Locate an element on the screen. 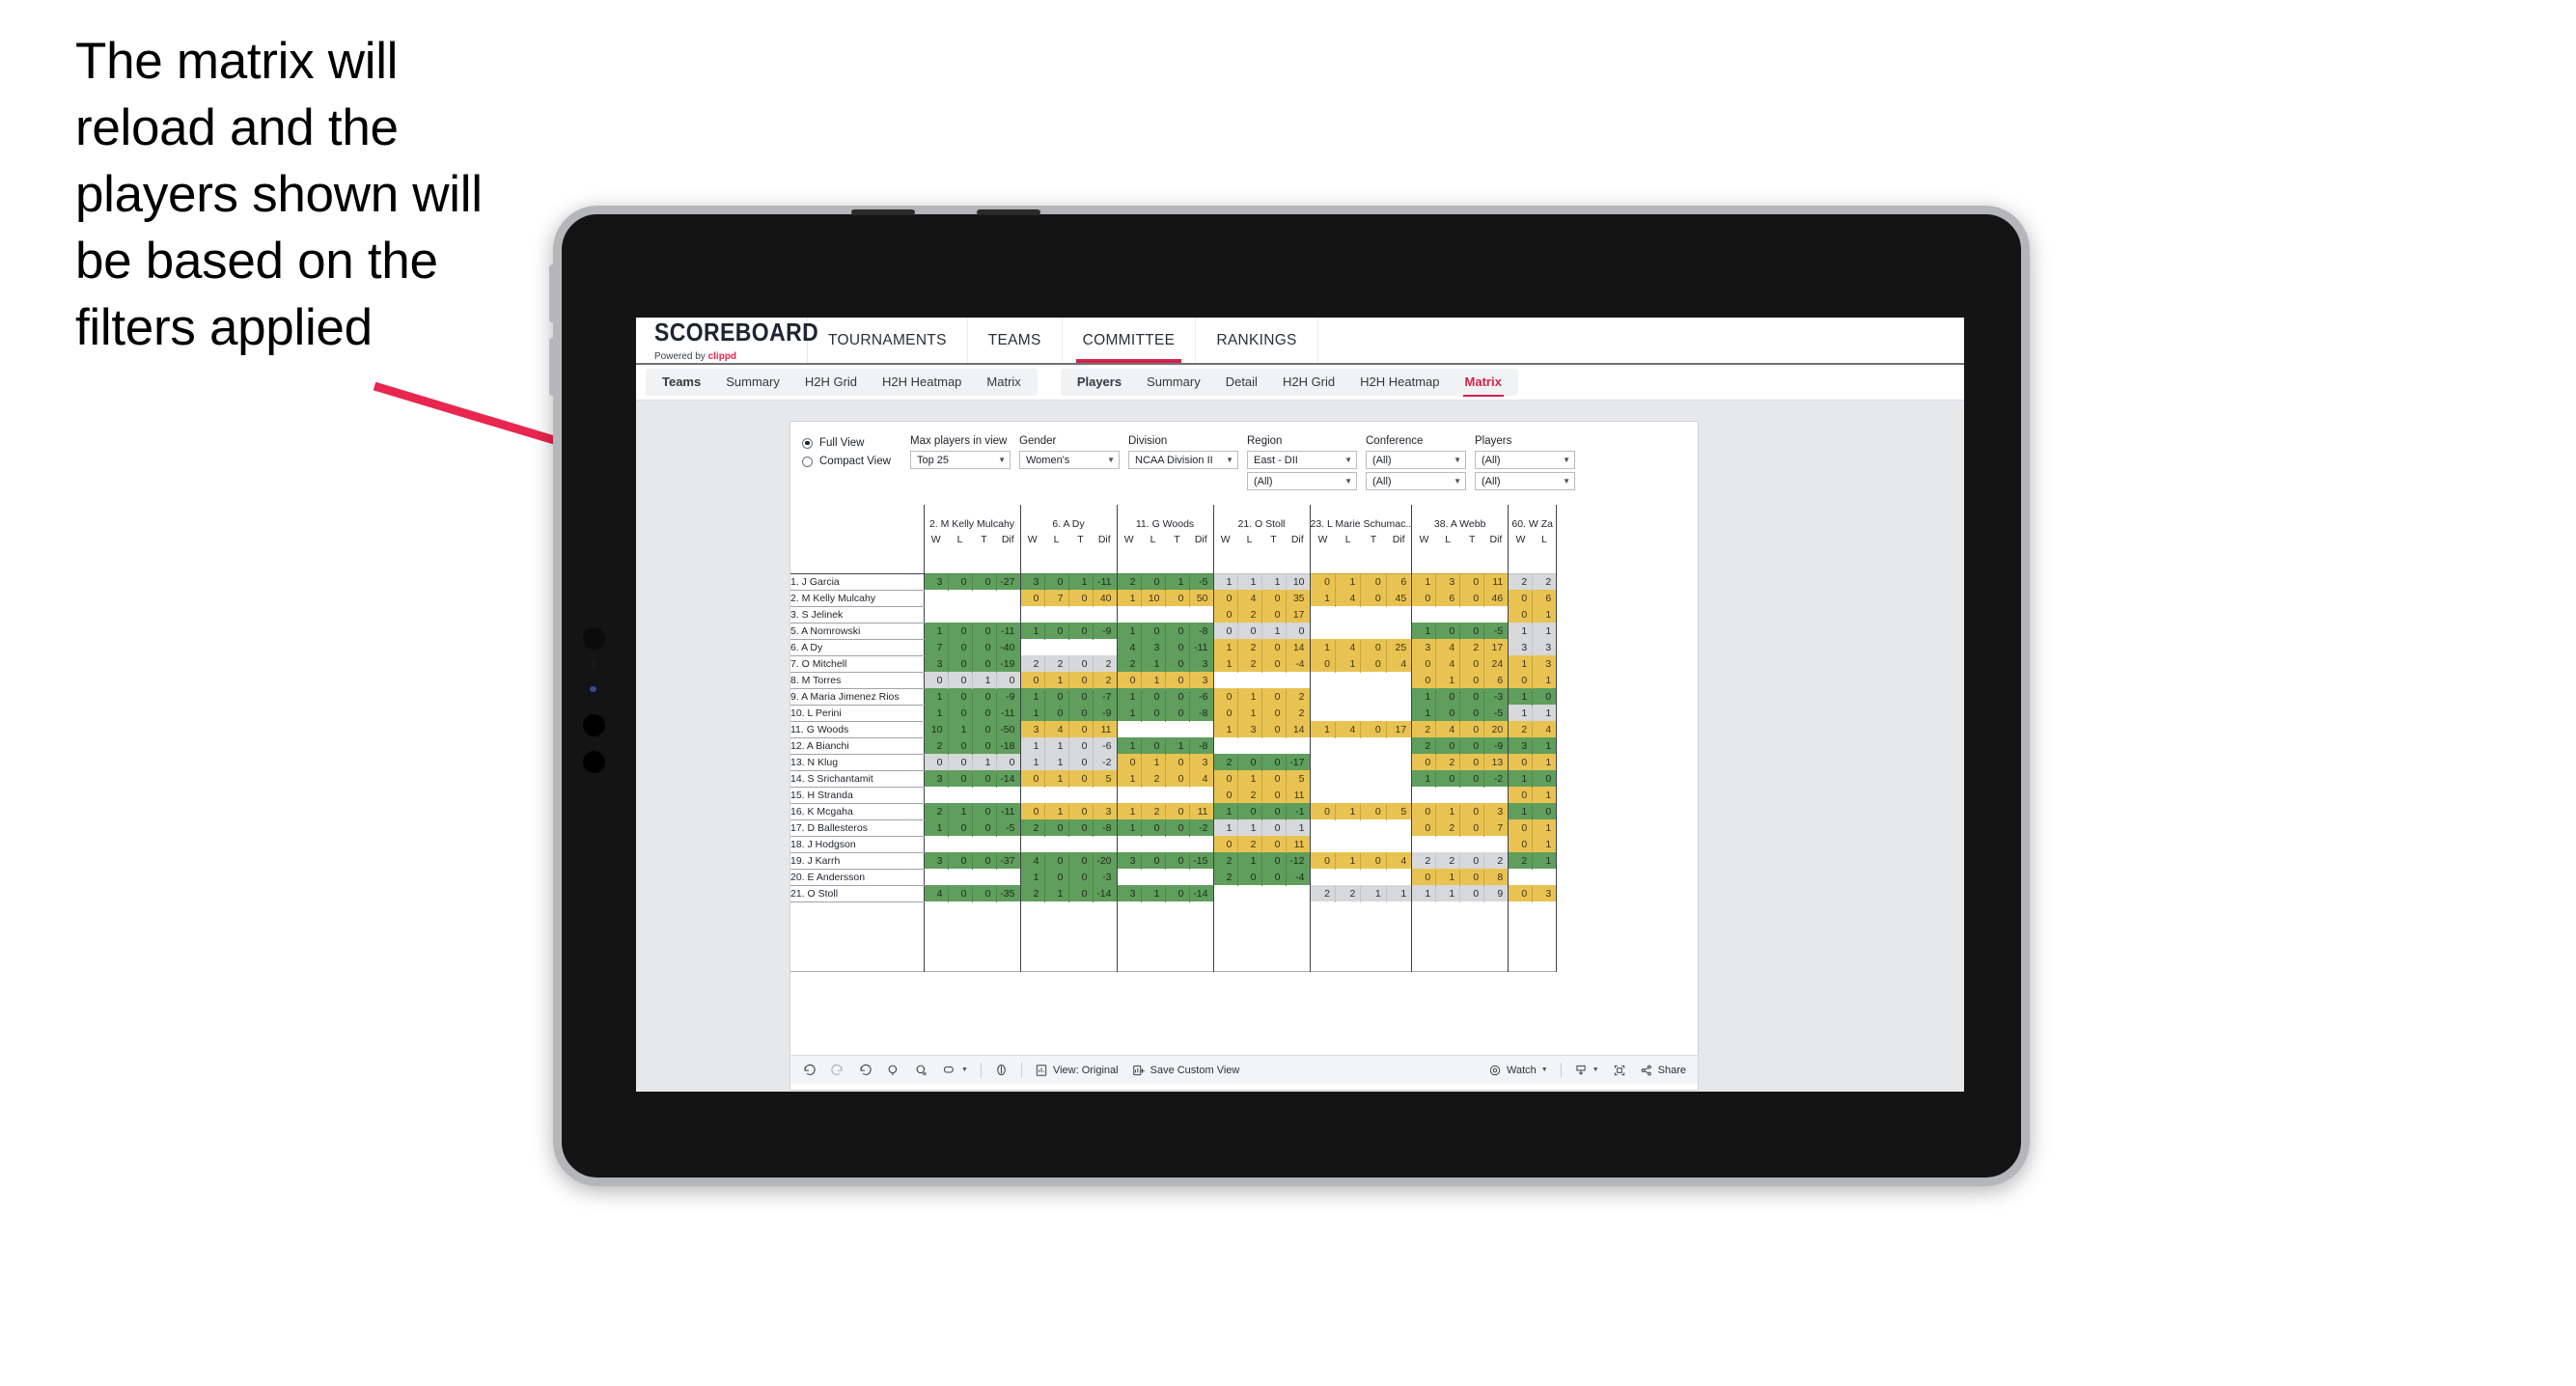 Image resolution: width=2576 pixels, height=1386 pixels. matrix-cell: -11 is located at coordinates (1105, 581).